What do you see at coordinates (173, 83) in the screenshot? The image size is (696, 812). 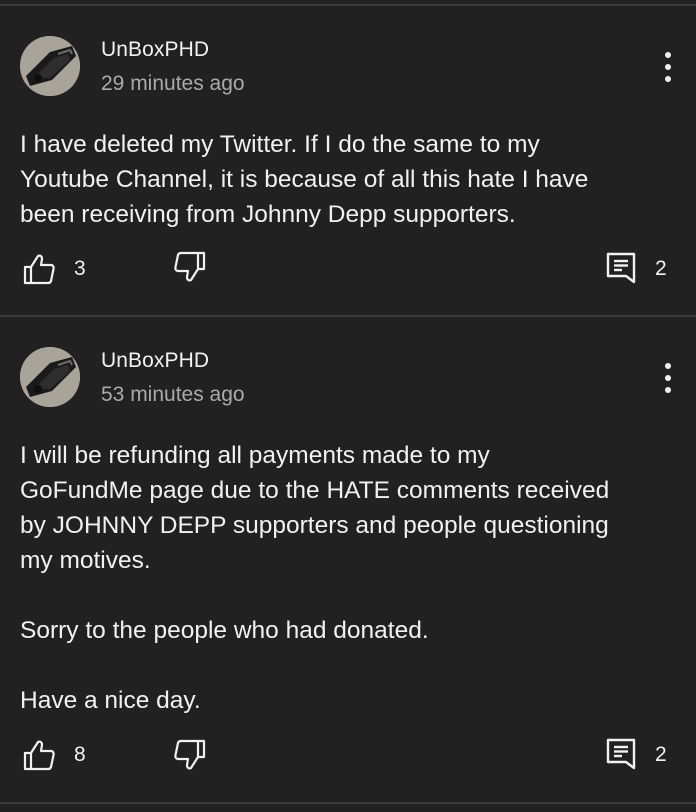 I see `comment-timestamp: 29 minutes ago` at bounding box center [173, 83].